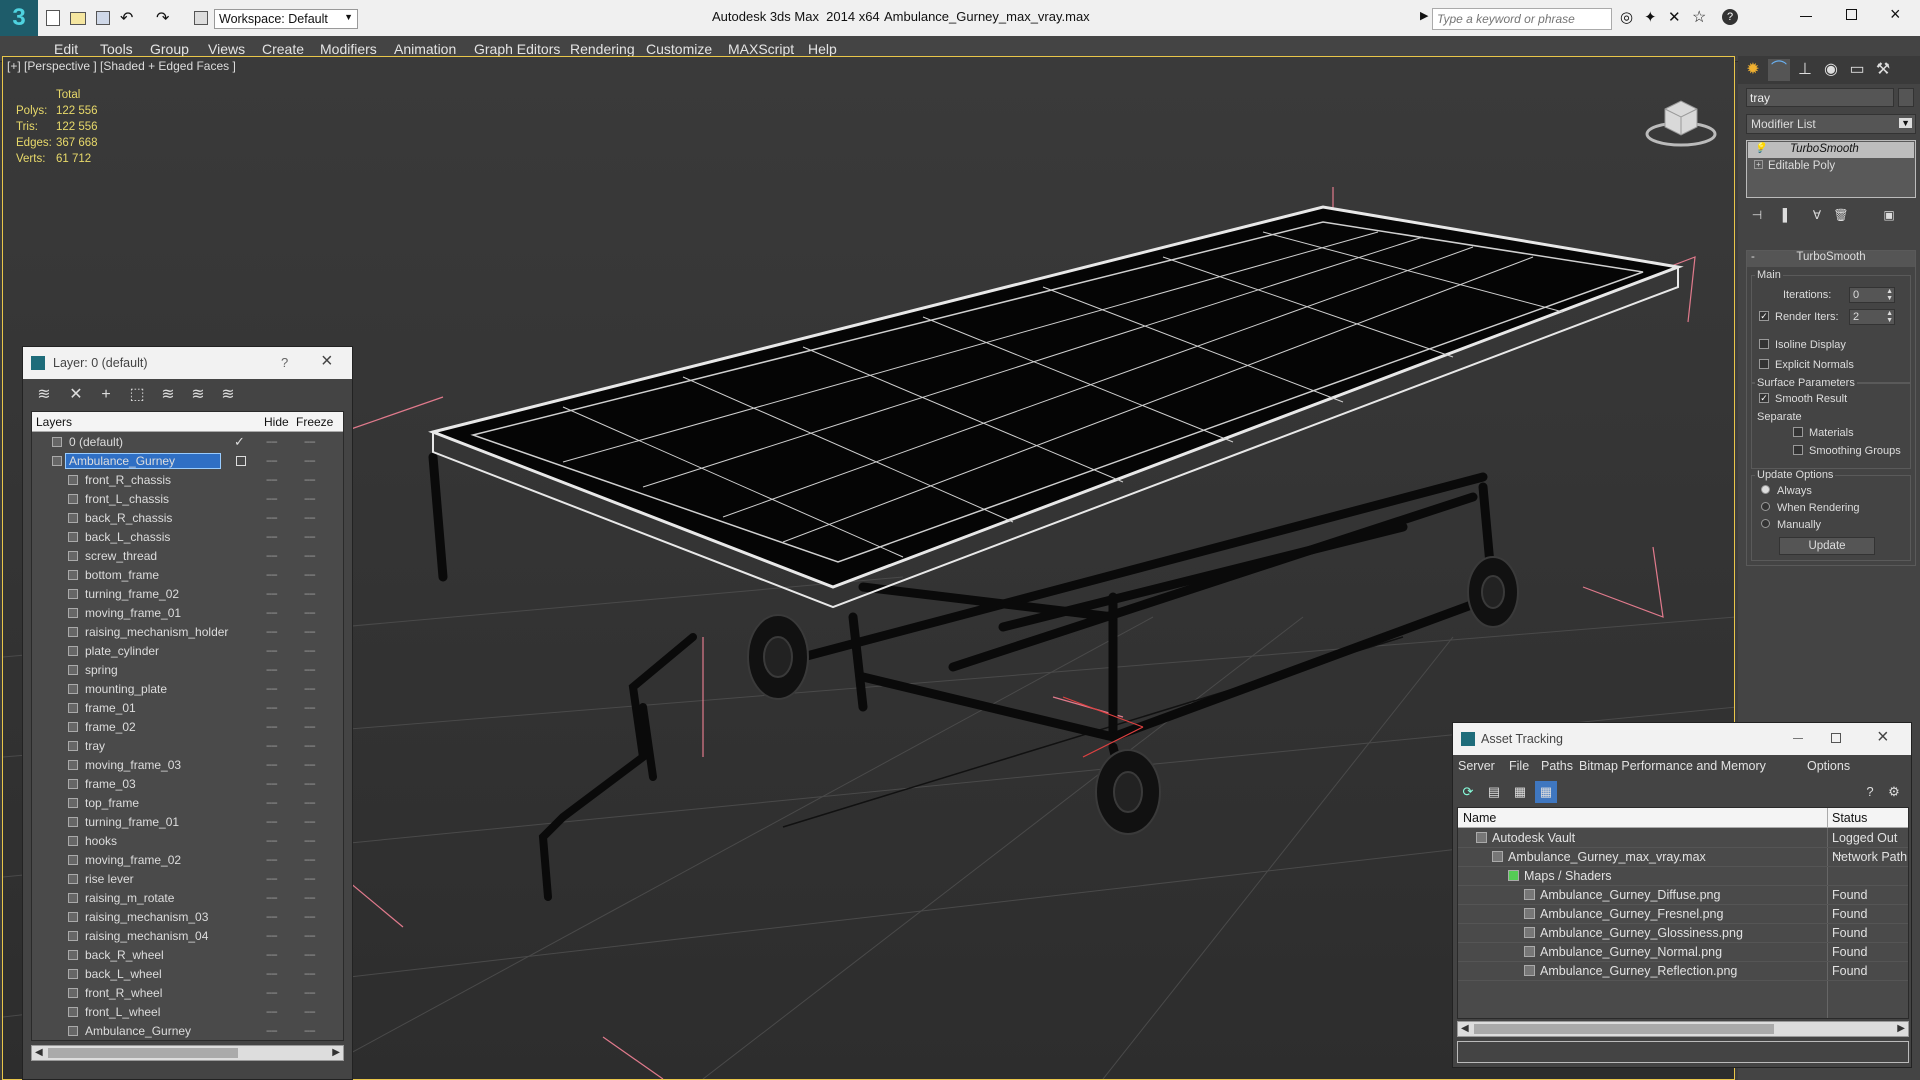 The height and width of the screenshot is (1080, 1920). What do you see at coordinates (187, 556) in the screenshot?
I see `object-row: screw_thread ---- ----` at bounding box center [187, 556].